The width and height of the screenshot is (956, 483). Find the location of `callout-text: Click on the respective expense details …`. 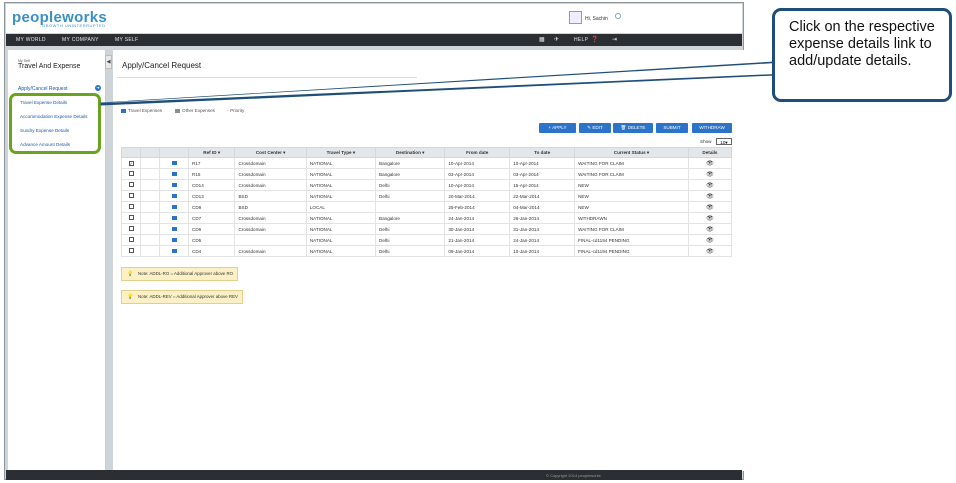

callout-text: Click on the respective expense details … is located at coordinates (862, 44).